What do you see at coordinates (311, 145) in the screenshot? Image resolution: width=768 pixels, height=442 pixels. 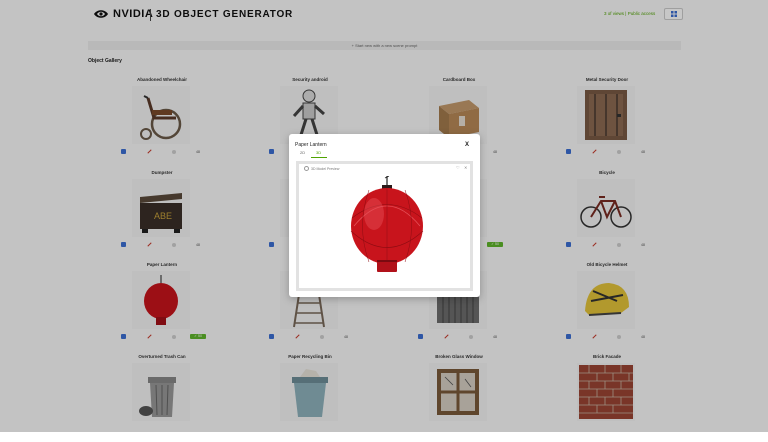 I see `modal-title: Paper Lantern` at bounding box center [311, 145].